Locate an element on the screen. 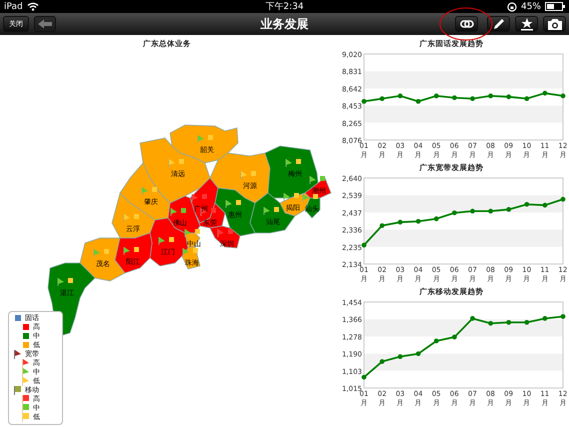  battery-percent: 45% is located at coordinates (530, 7).